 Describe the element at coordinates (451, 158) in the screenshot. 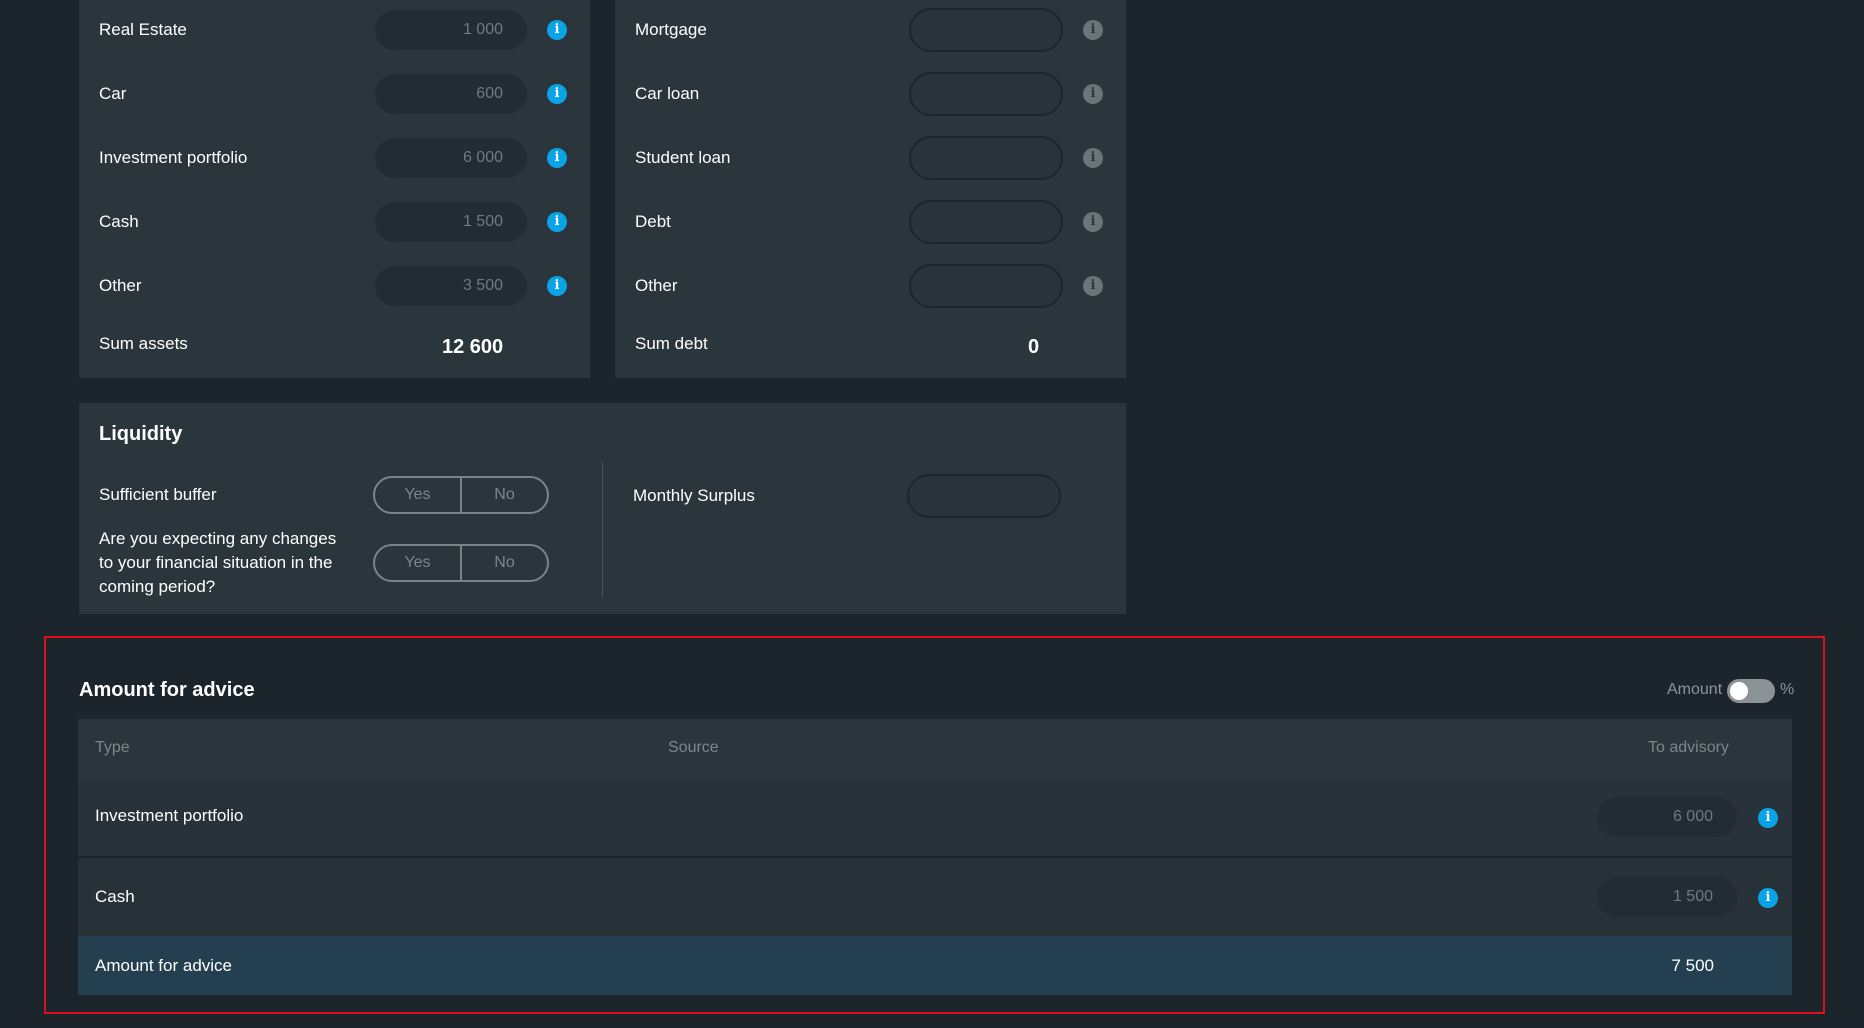

I see `investment-portfolio-input: 6 000` at that location.